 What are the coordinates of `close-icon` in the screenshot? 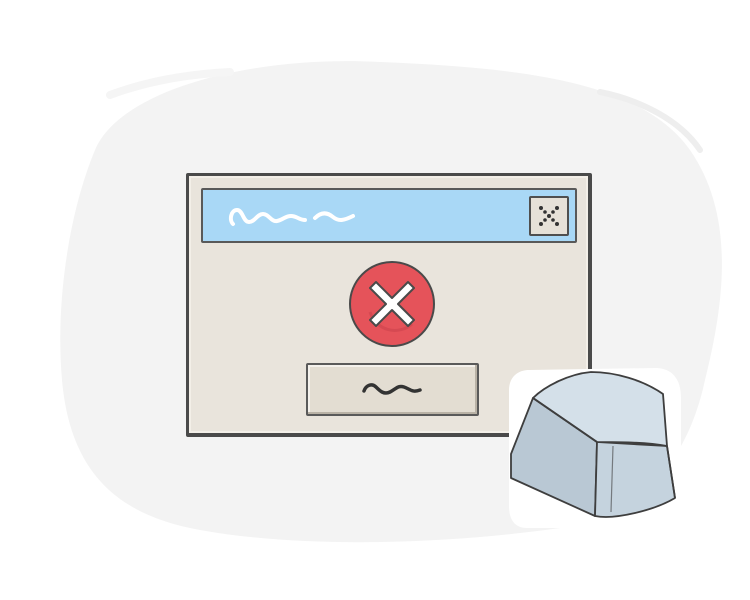 It's located at (549, 216).